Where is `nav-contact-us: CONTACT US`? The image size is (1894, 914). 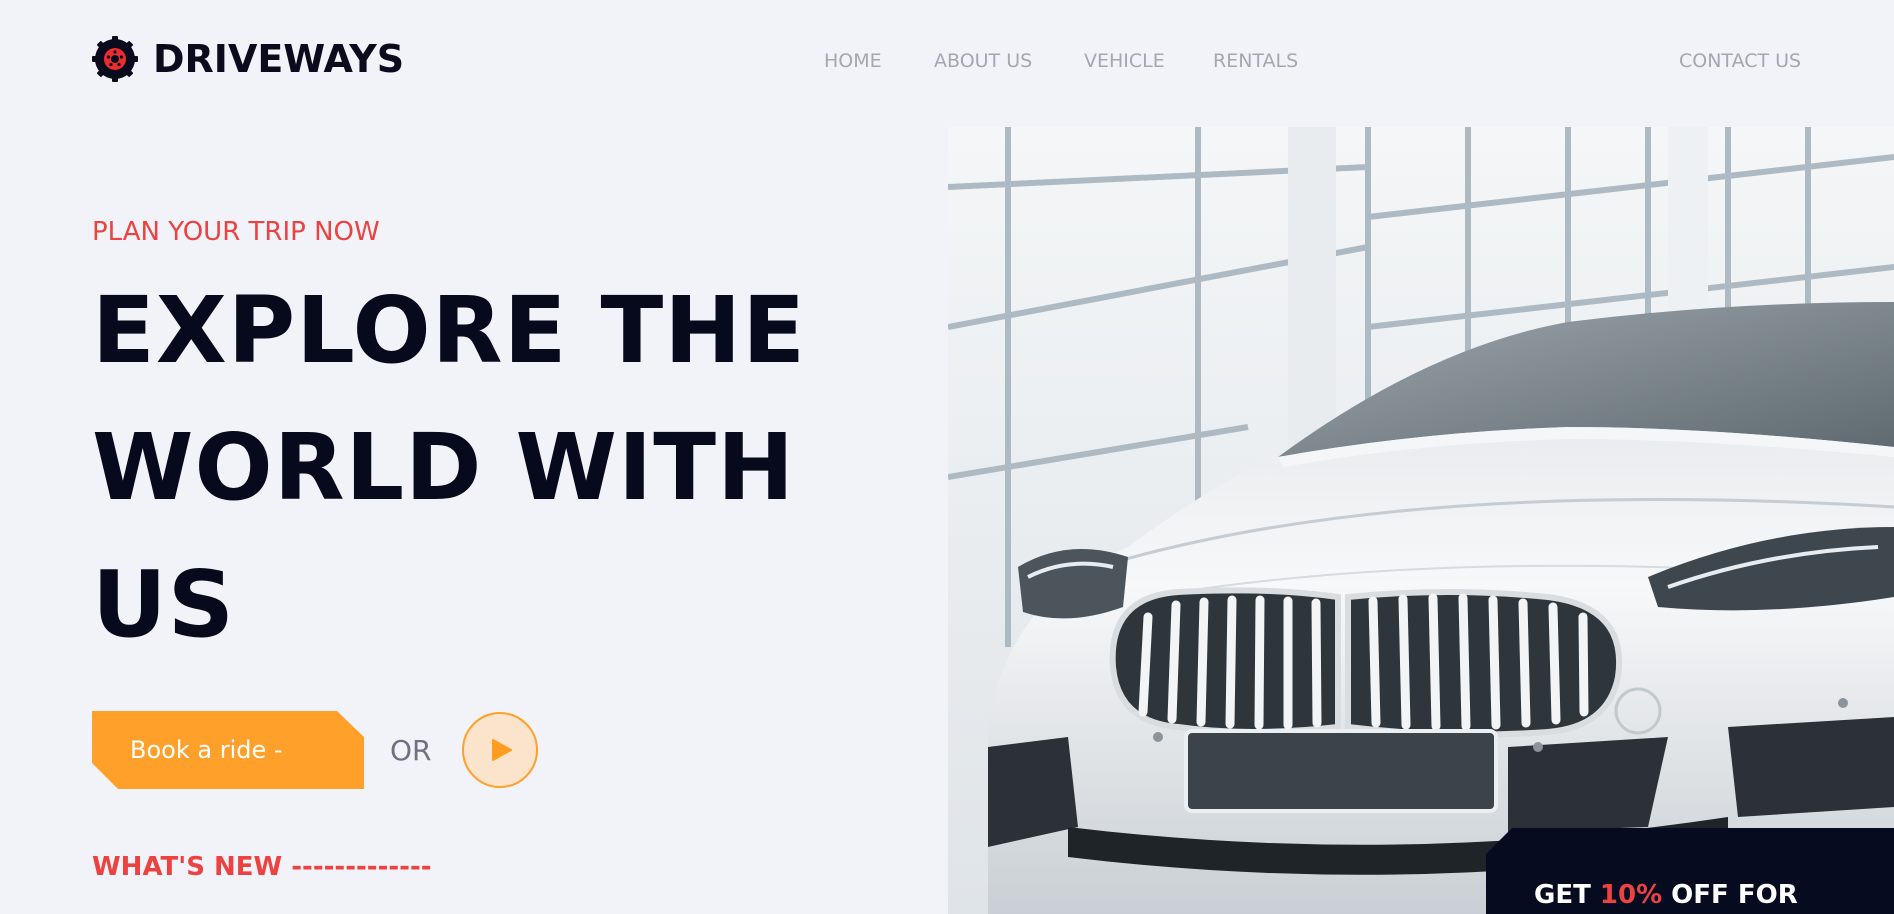 nav-contact-us: CONTACT US is located at coordinates (1740, 61).